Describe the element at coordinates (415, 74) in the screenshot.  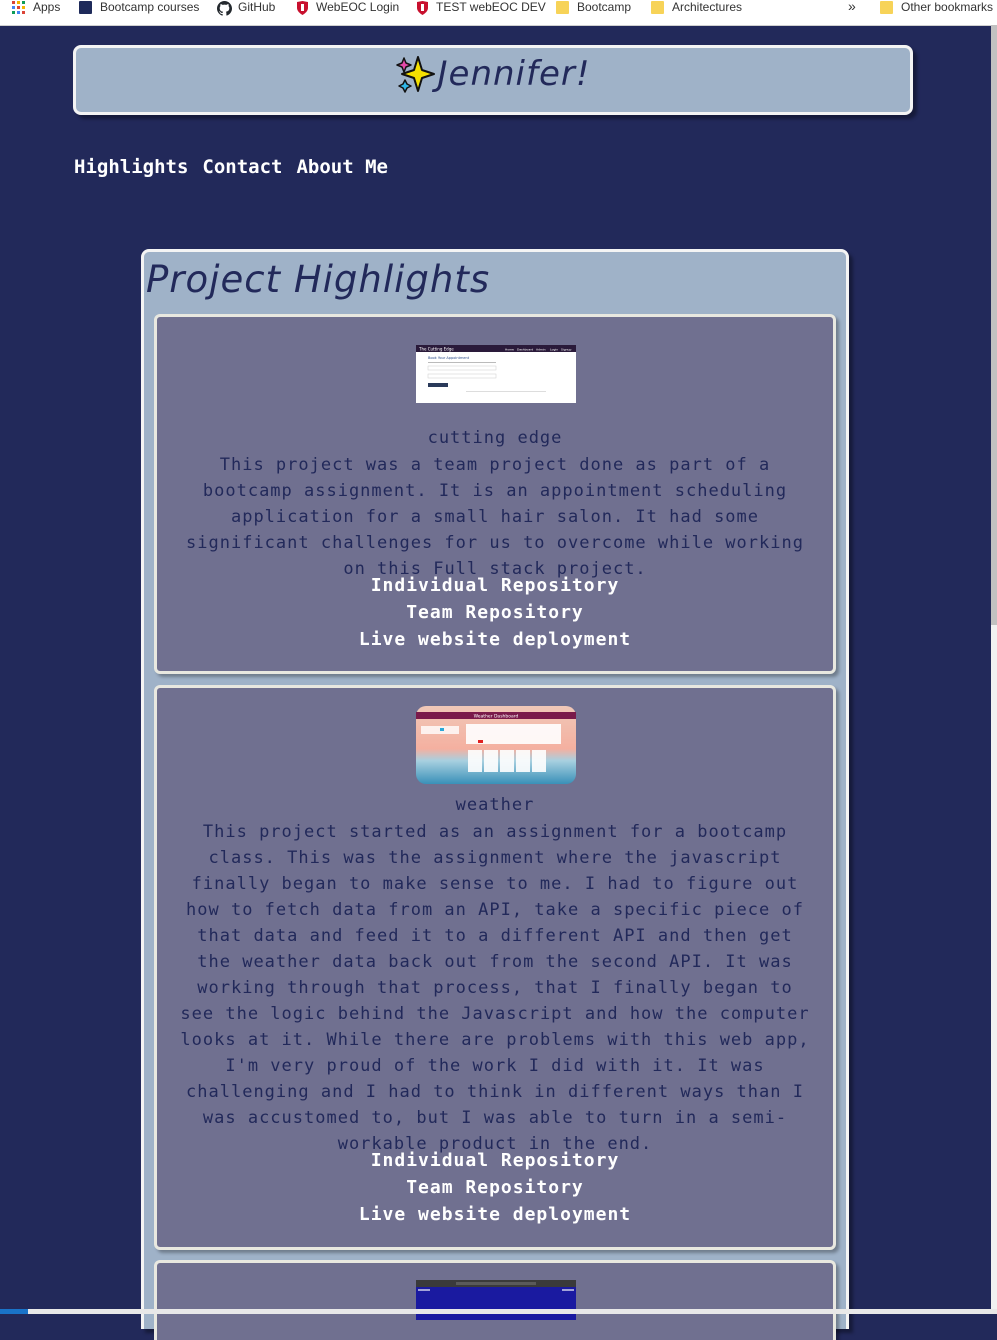
I see `sparkles-icon` at that location.